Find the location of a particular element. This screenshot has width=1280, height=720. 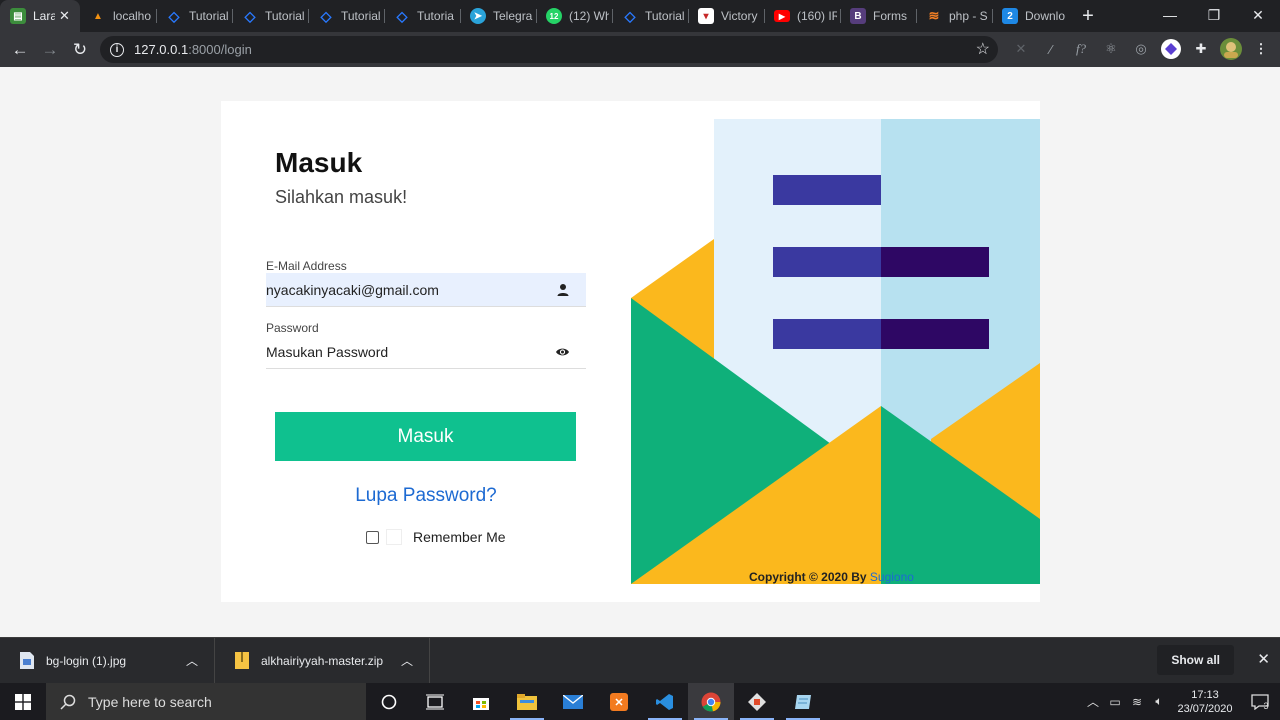

git-tool-icon is located at coordinates (757, 701).